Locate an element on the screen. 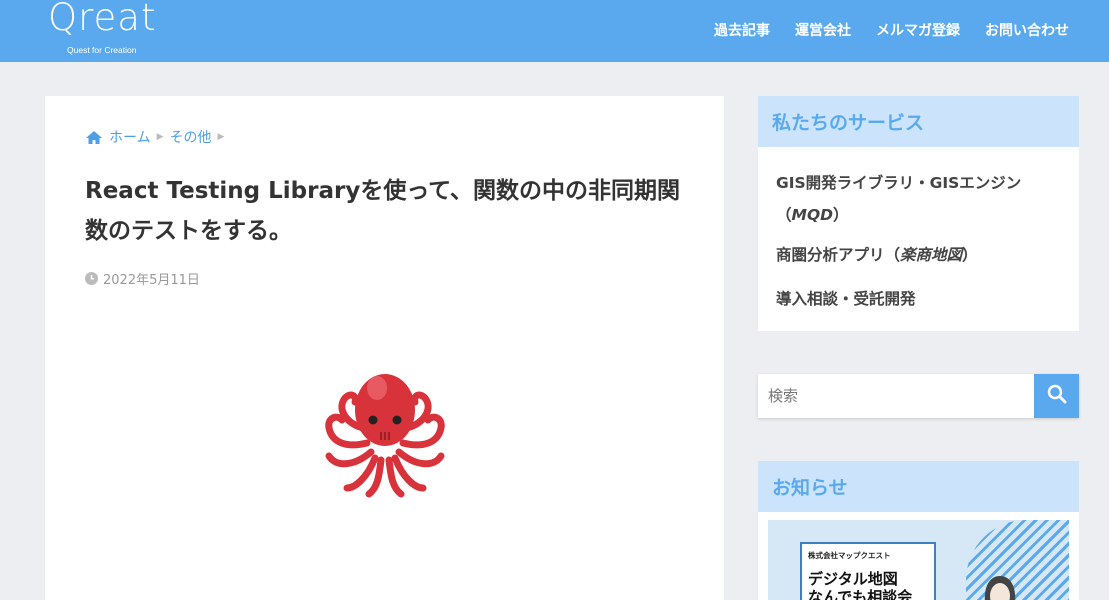  news-widget: 株式会社マップクエスト デジタル地図 なんでも相談会 is located at coordinates (918, 556).